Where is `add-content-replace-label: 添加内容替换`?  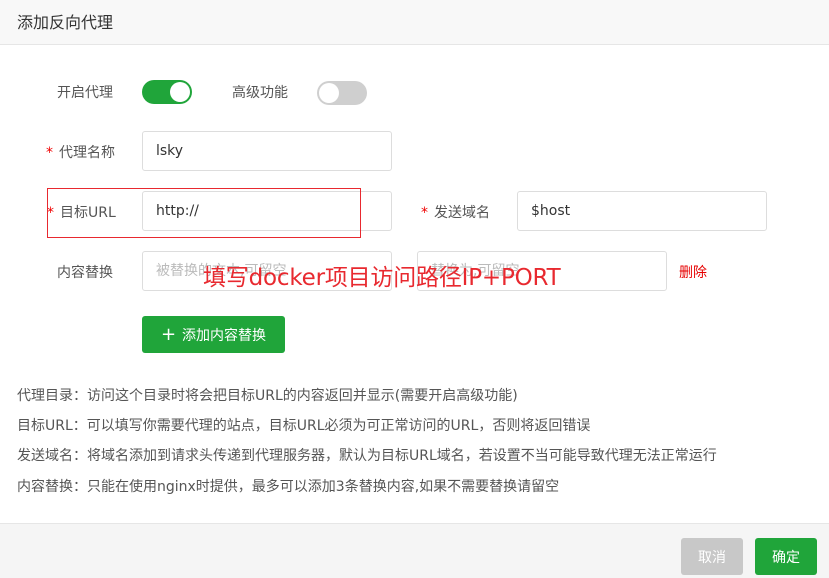 add-content-replace-label: 添加内容替换 is located at coordinates (224, 335).